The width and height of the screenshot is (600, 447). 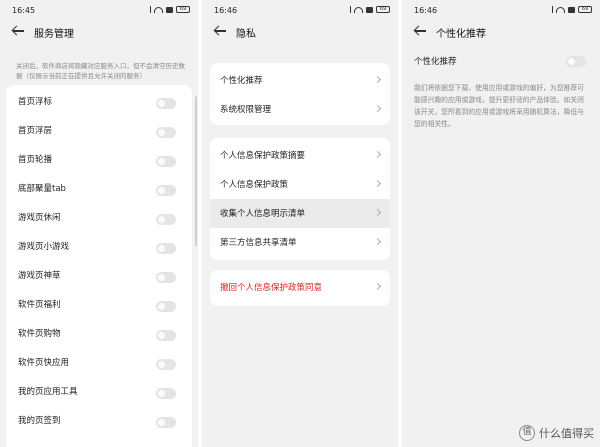 I want to click on watermark: 值 什么值得买, so click(x=556, y=433).